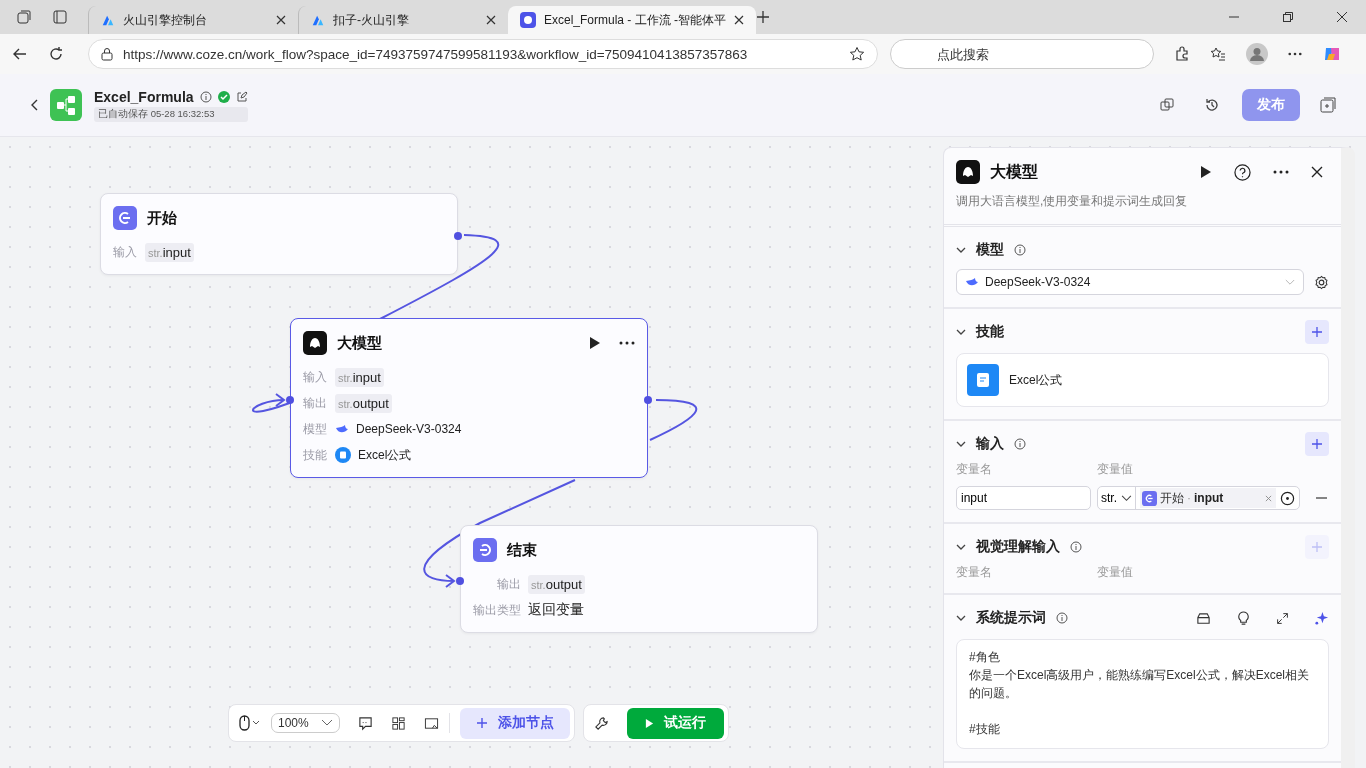 The height and width of the screenshot is (768, 1366). What do you see at coordinates (1218, 54) in the screenshot?
I see `favorites-icon` at bounding box center [1218, 54].